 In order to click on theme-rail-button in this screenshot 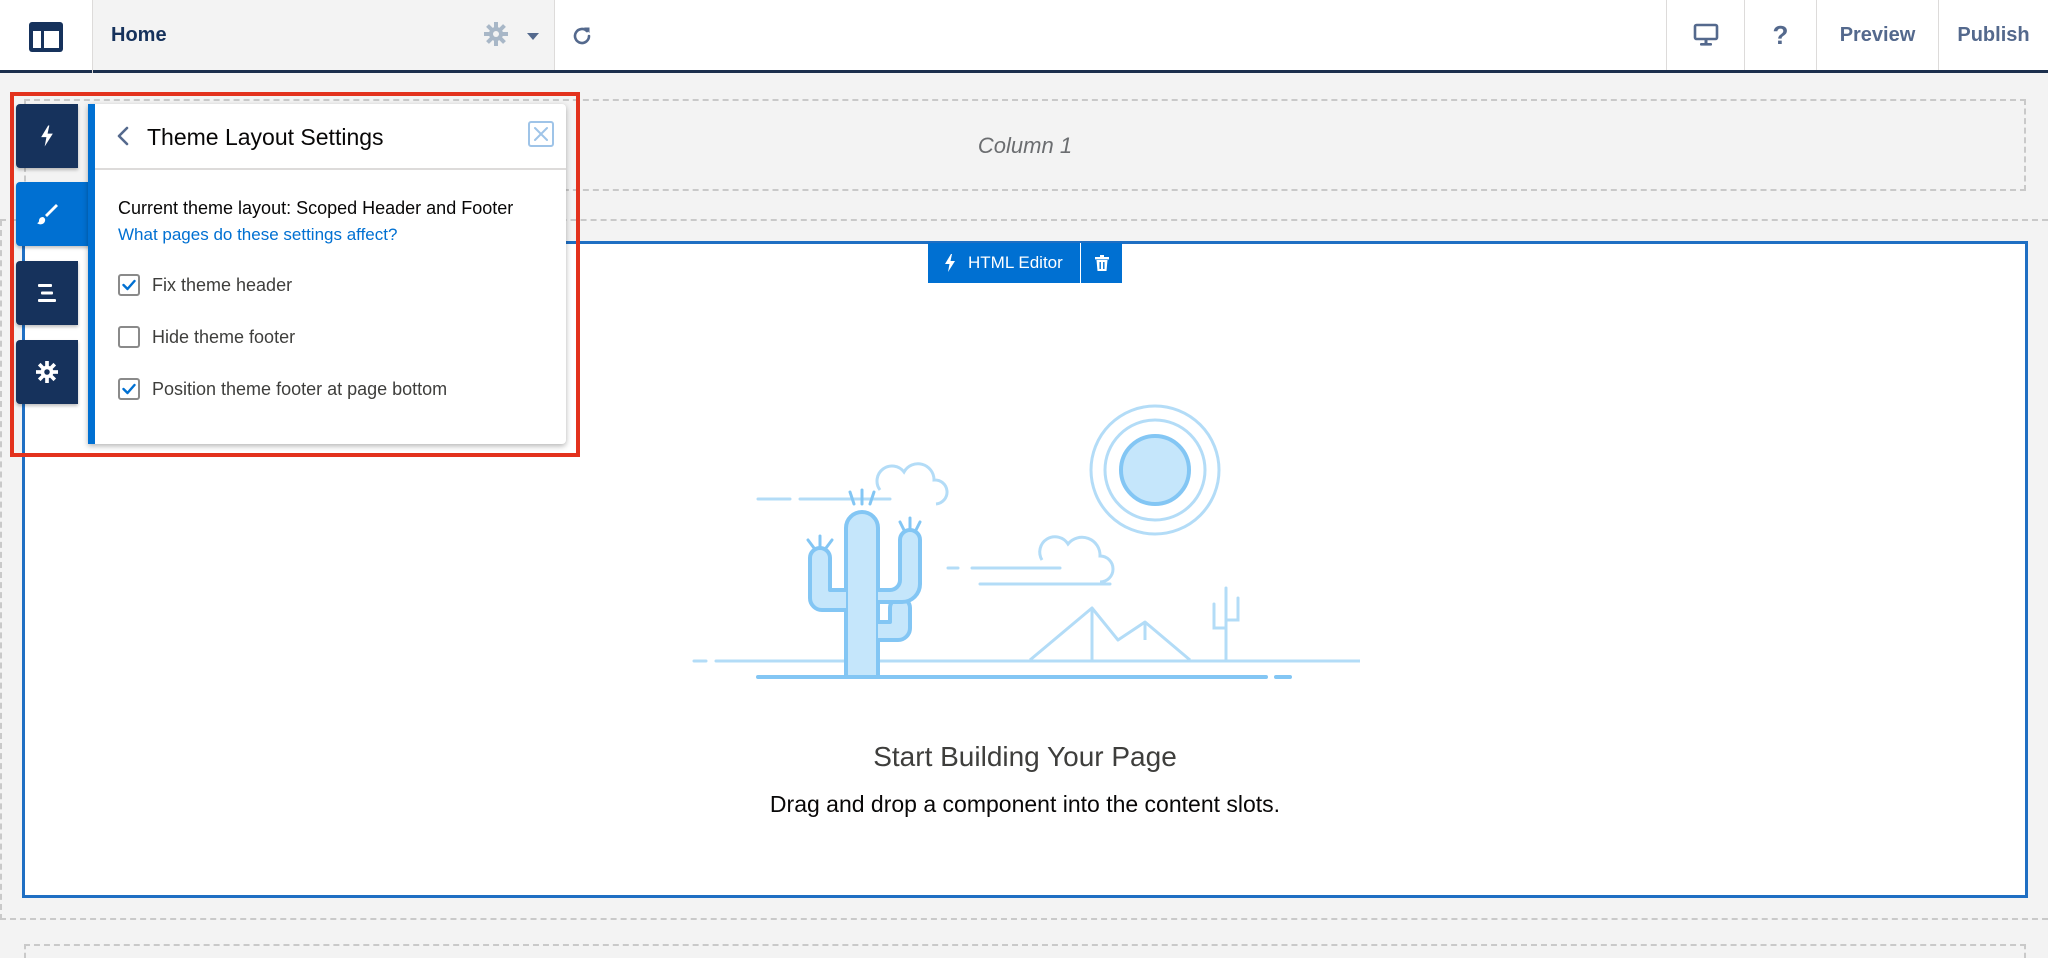, I will do `click(55, 214)`.